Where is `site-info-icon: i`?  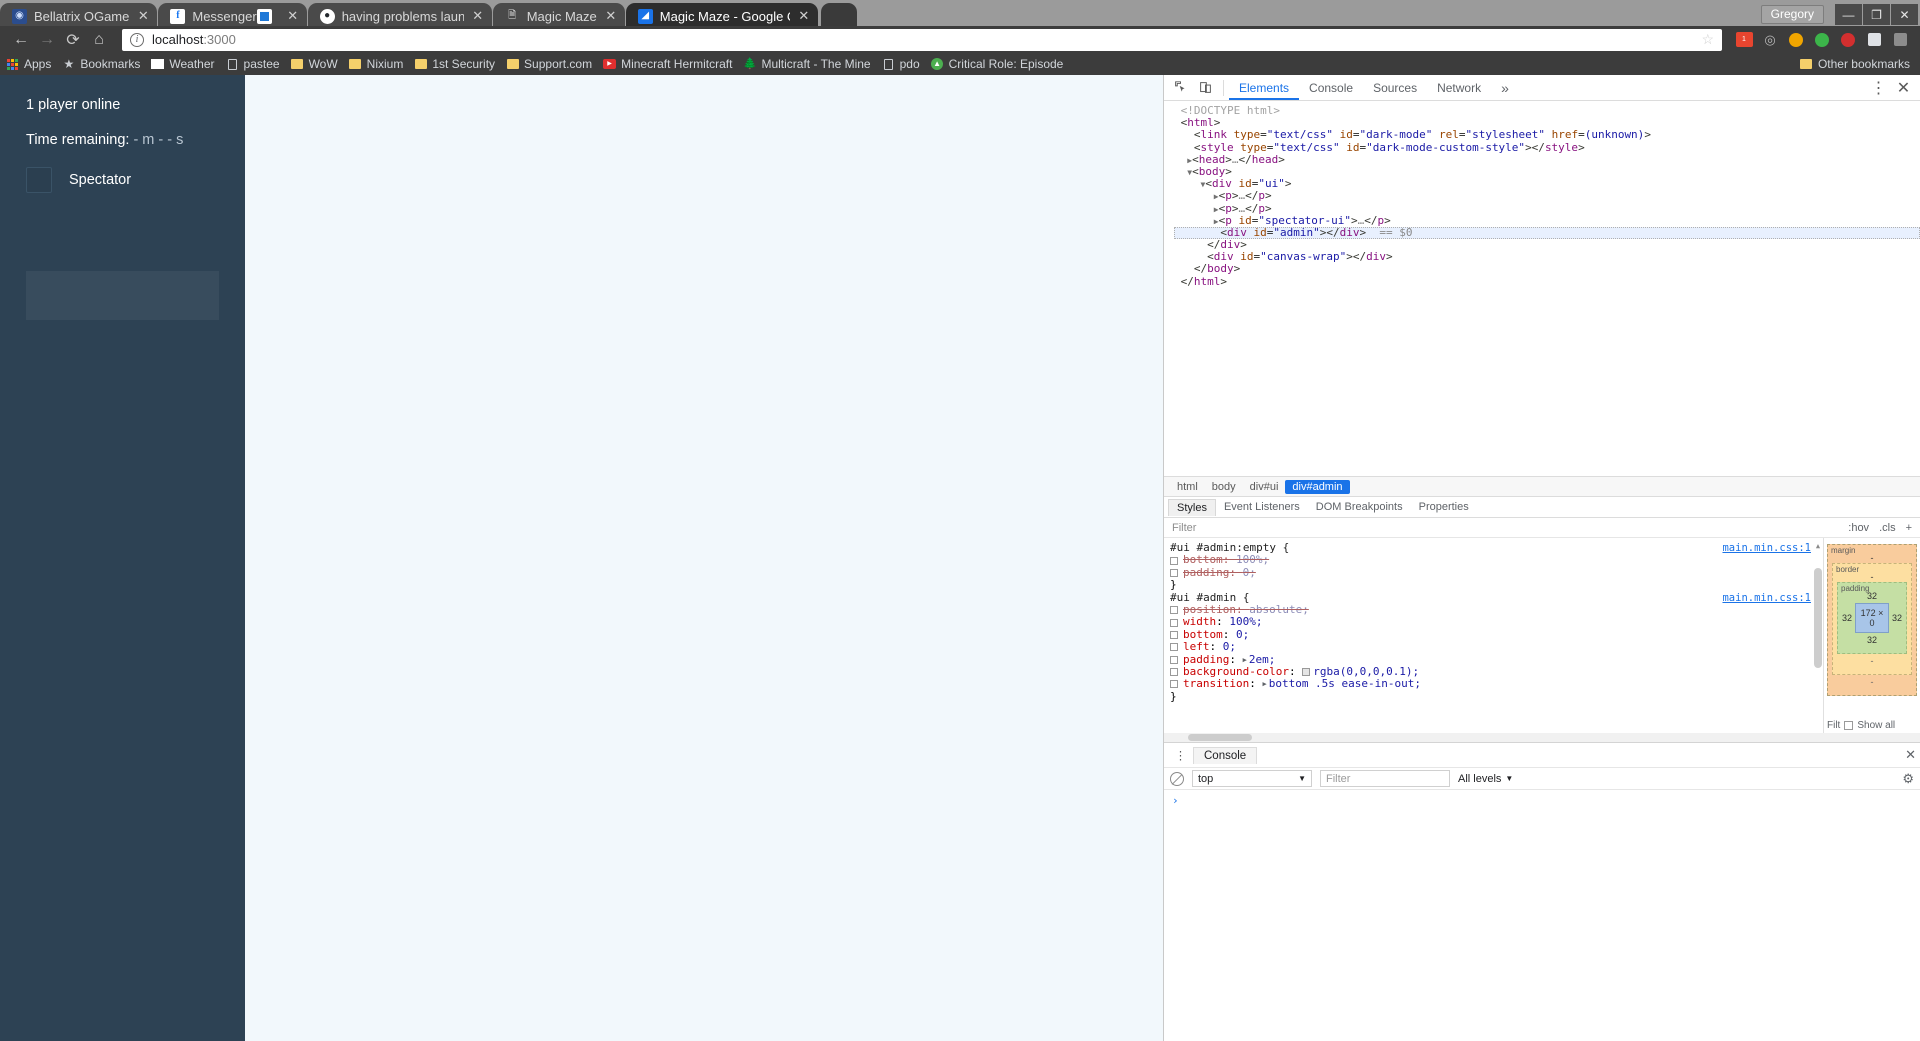 site-info-icon: i is located at coordinates (137, 39).